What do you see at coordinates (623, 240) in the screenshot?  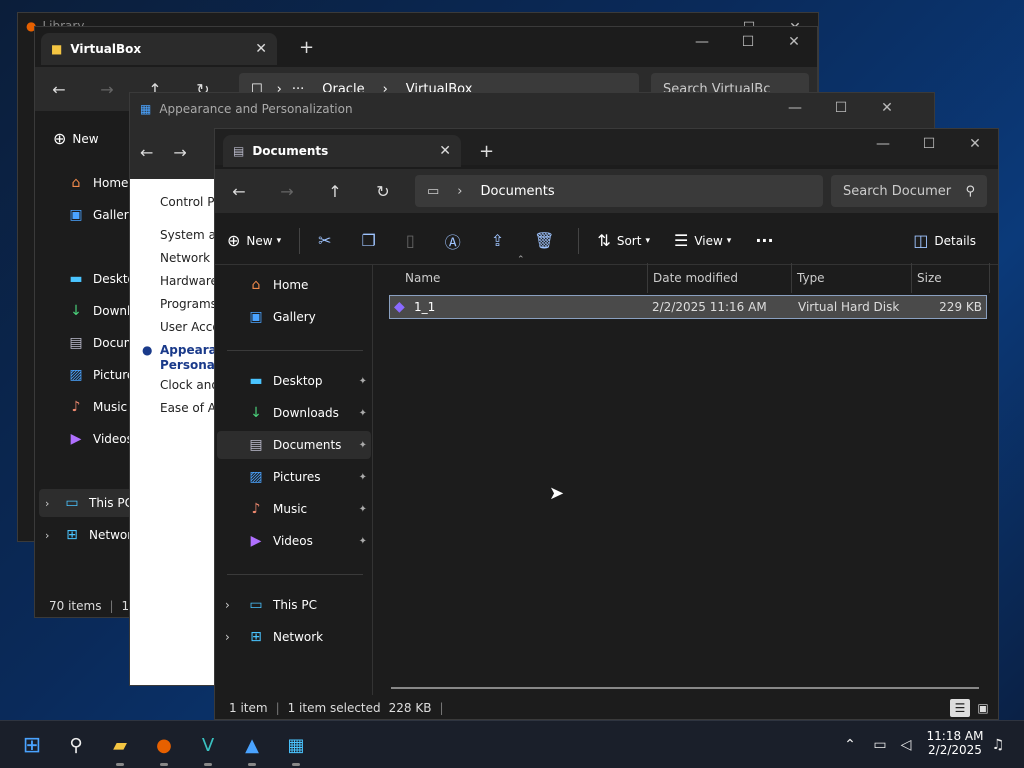 I see `sort-button: ⇅ Sort ▾` at bounding box center [623, 240].